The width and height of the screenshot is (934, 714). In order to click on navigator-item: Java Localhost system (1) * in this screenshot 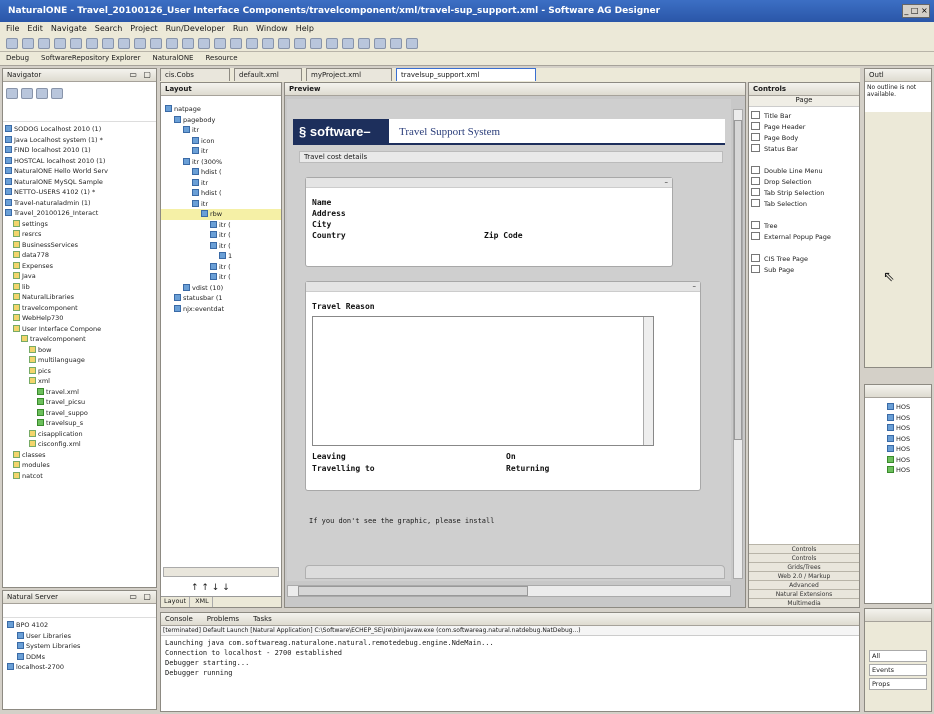, I will do `click(79, 140)`.